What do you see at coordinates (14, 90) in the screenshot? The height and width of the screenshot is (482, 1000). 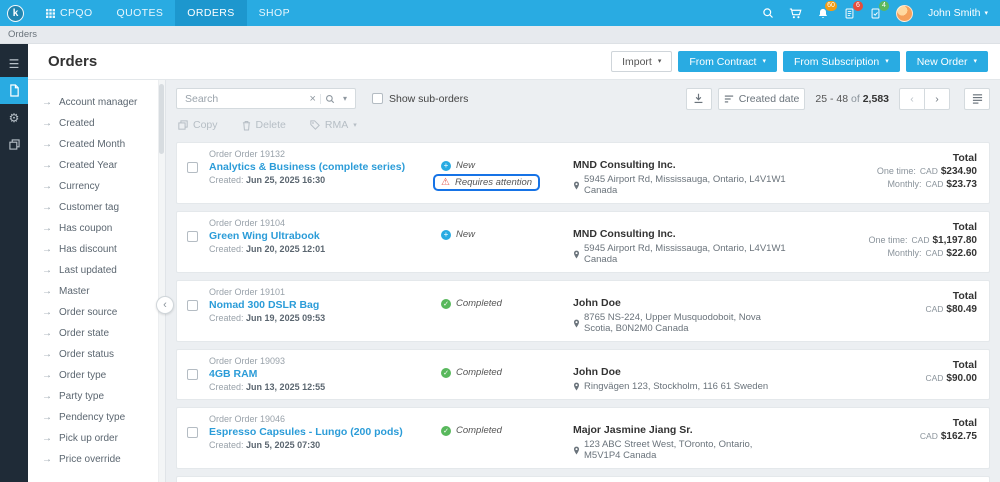 I see `orders-document-icon` at bounding box center [14, 90].